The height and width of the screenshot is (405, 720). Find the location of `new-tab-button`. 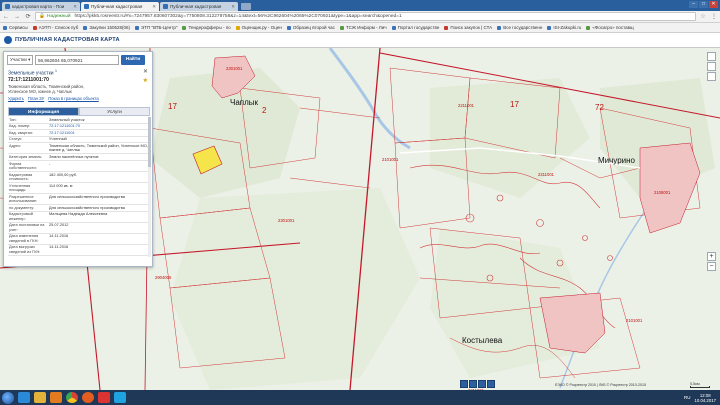

new-tab-button is located at coordinates (246, 6).